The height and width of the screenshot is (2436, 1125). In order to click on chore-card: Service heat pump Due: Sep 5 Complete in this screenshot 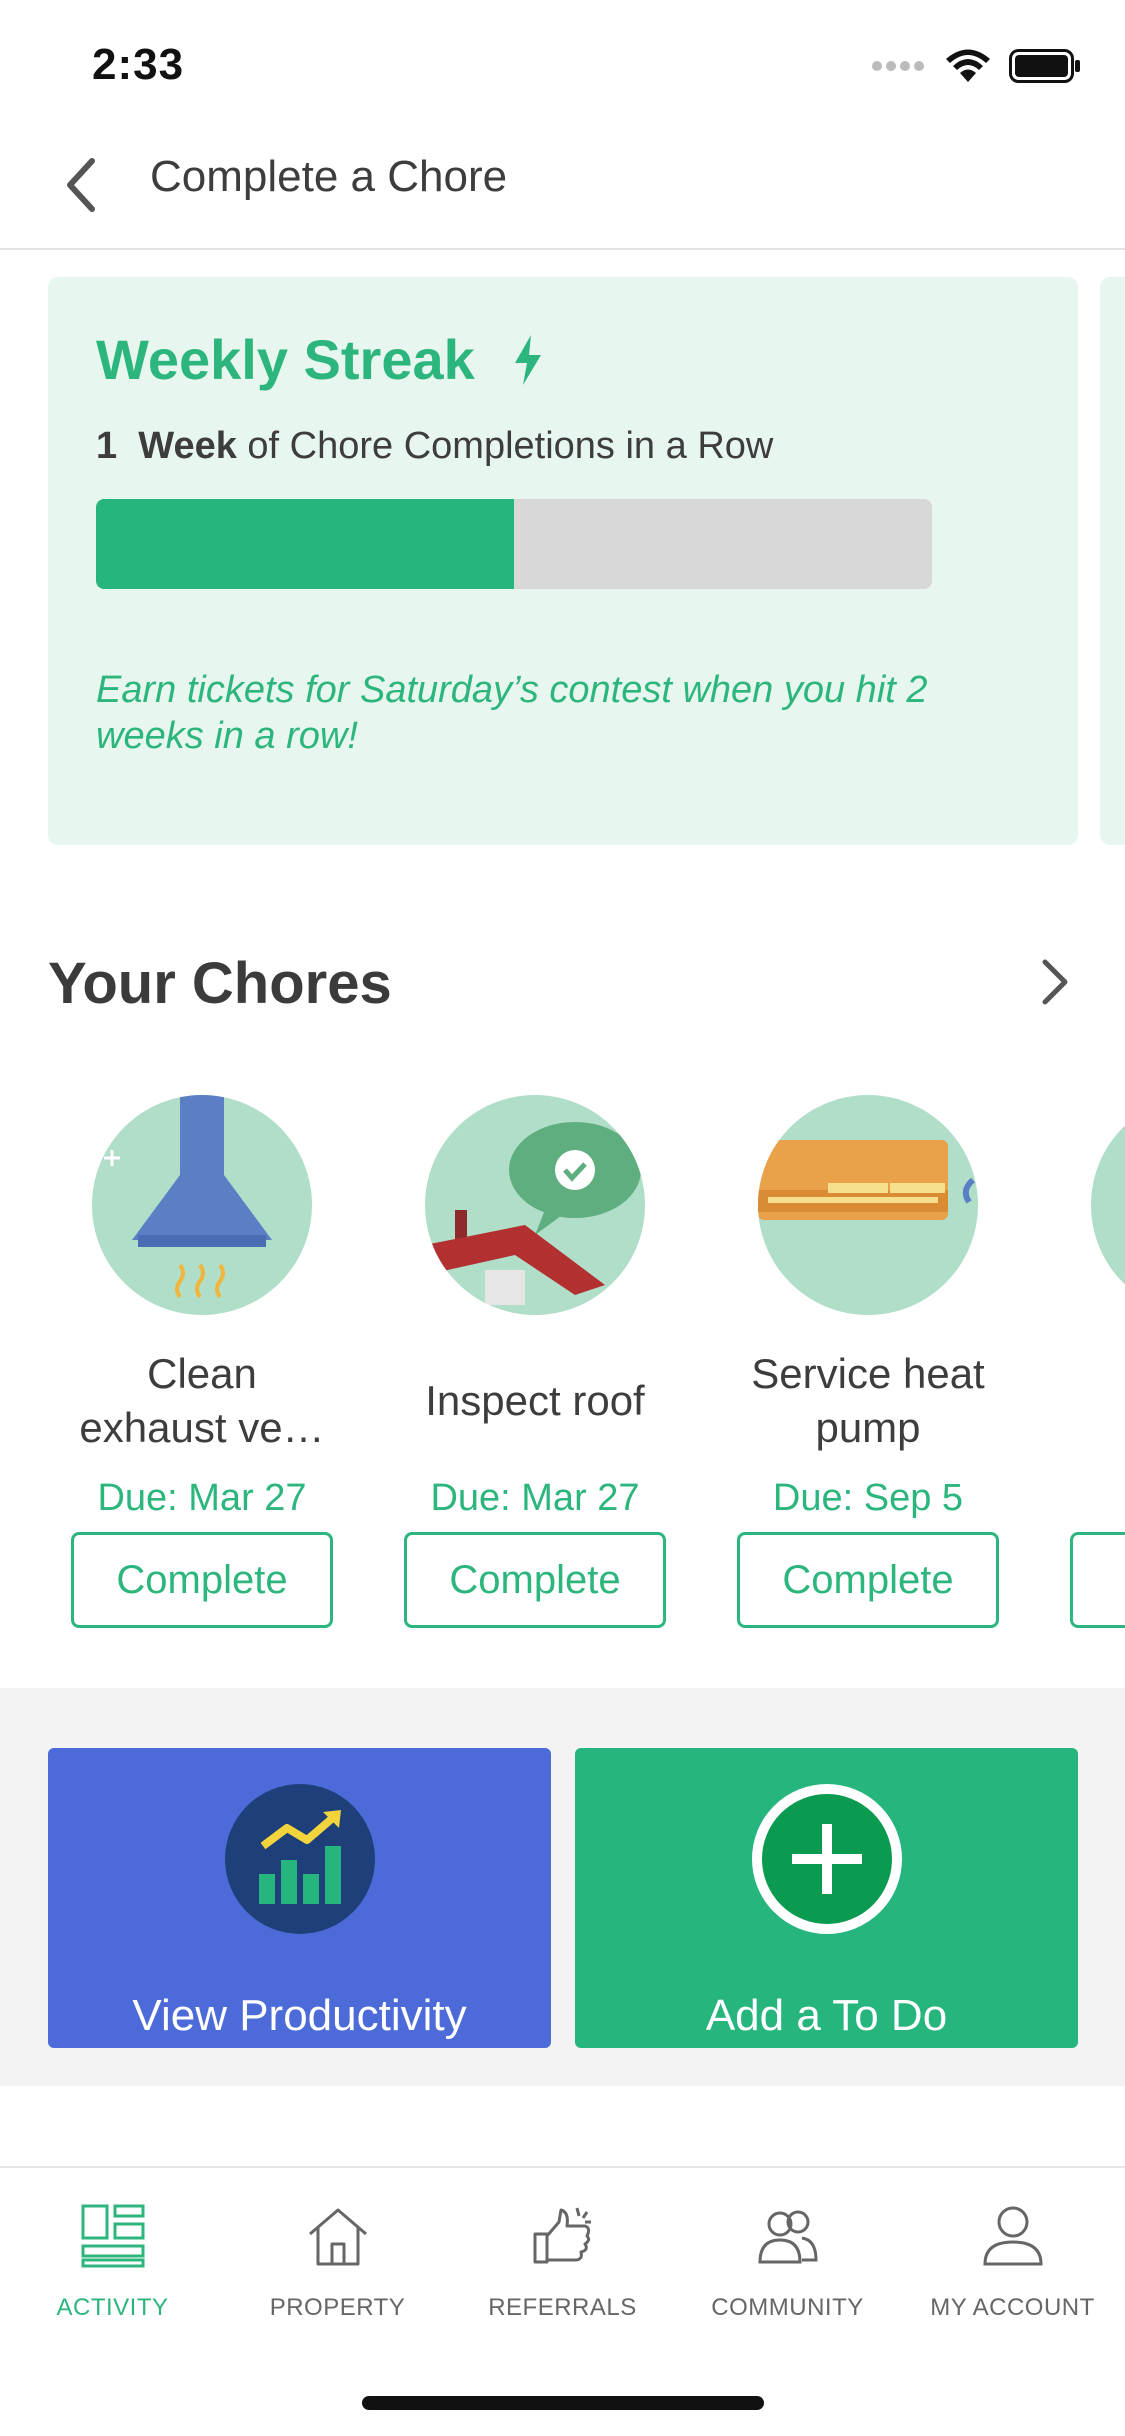, I will do `click(868, 1361)`.